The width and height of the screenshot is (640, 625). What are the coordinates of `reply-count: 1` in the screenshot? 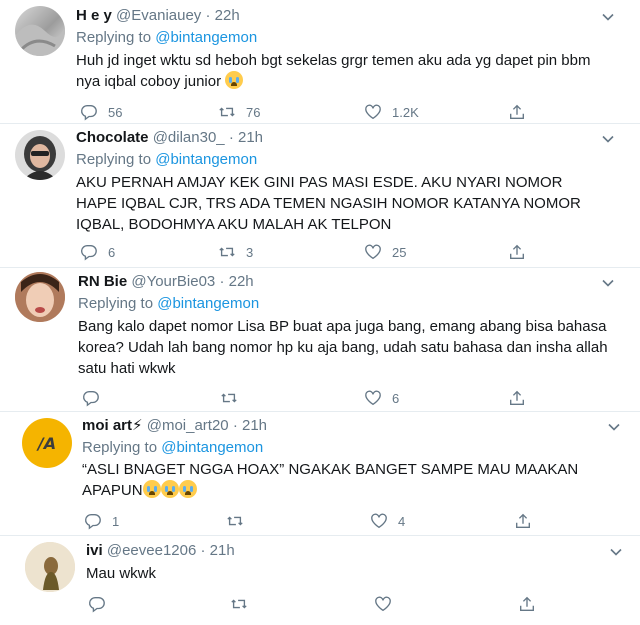 It's located at (116, 521).